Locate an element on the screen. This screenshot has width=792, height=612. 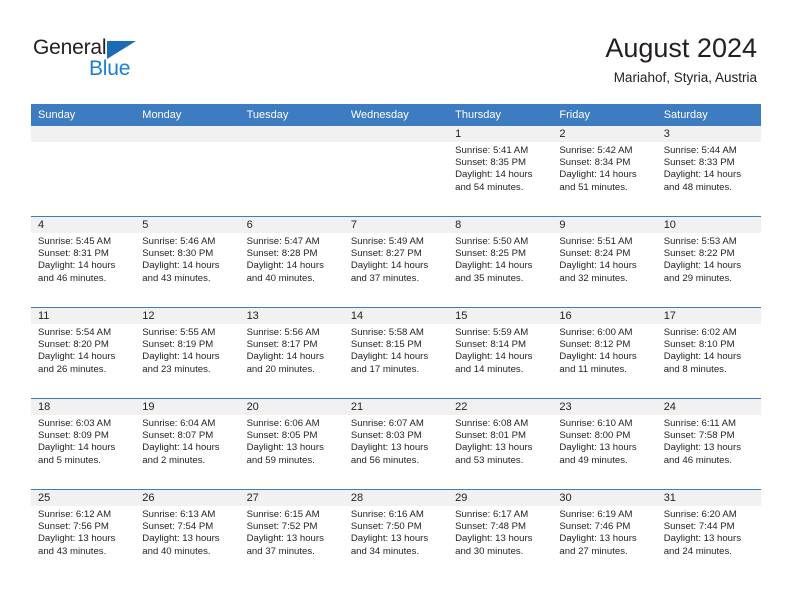
day-number: 30 is located at coordinates (604, 498).